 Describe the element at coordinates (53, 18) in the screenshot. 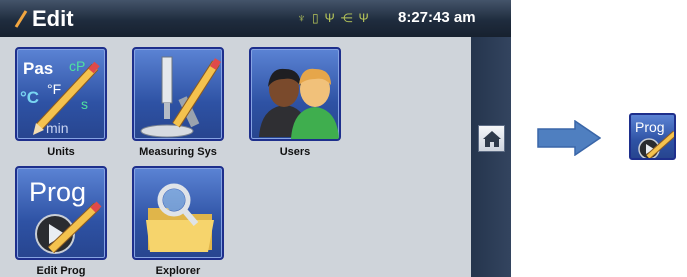

I see `page-title: Edit` at that location.